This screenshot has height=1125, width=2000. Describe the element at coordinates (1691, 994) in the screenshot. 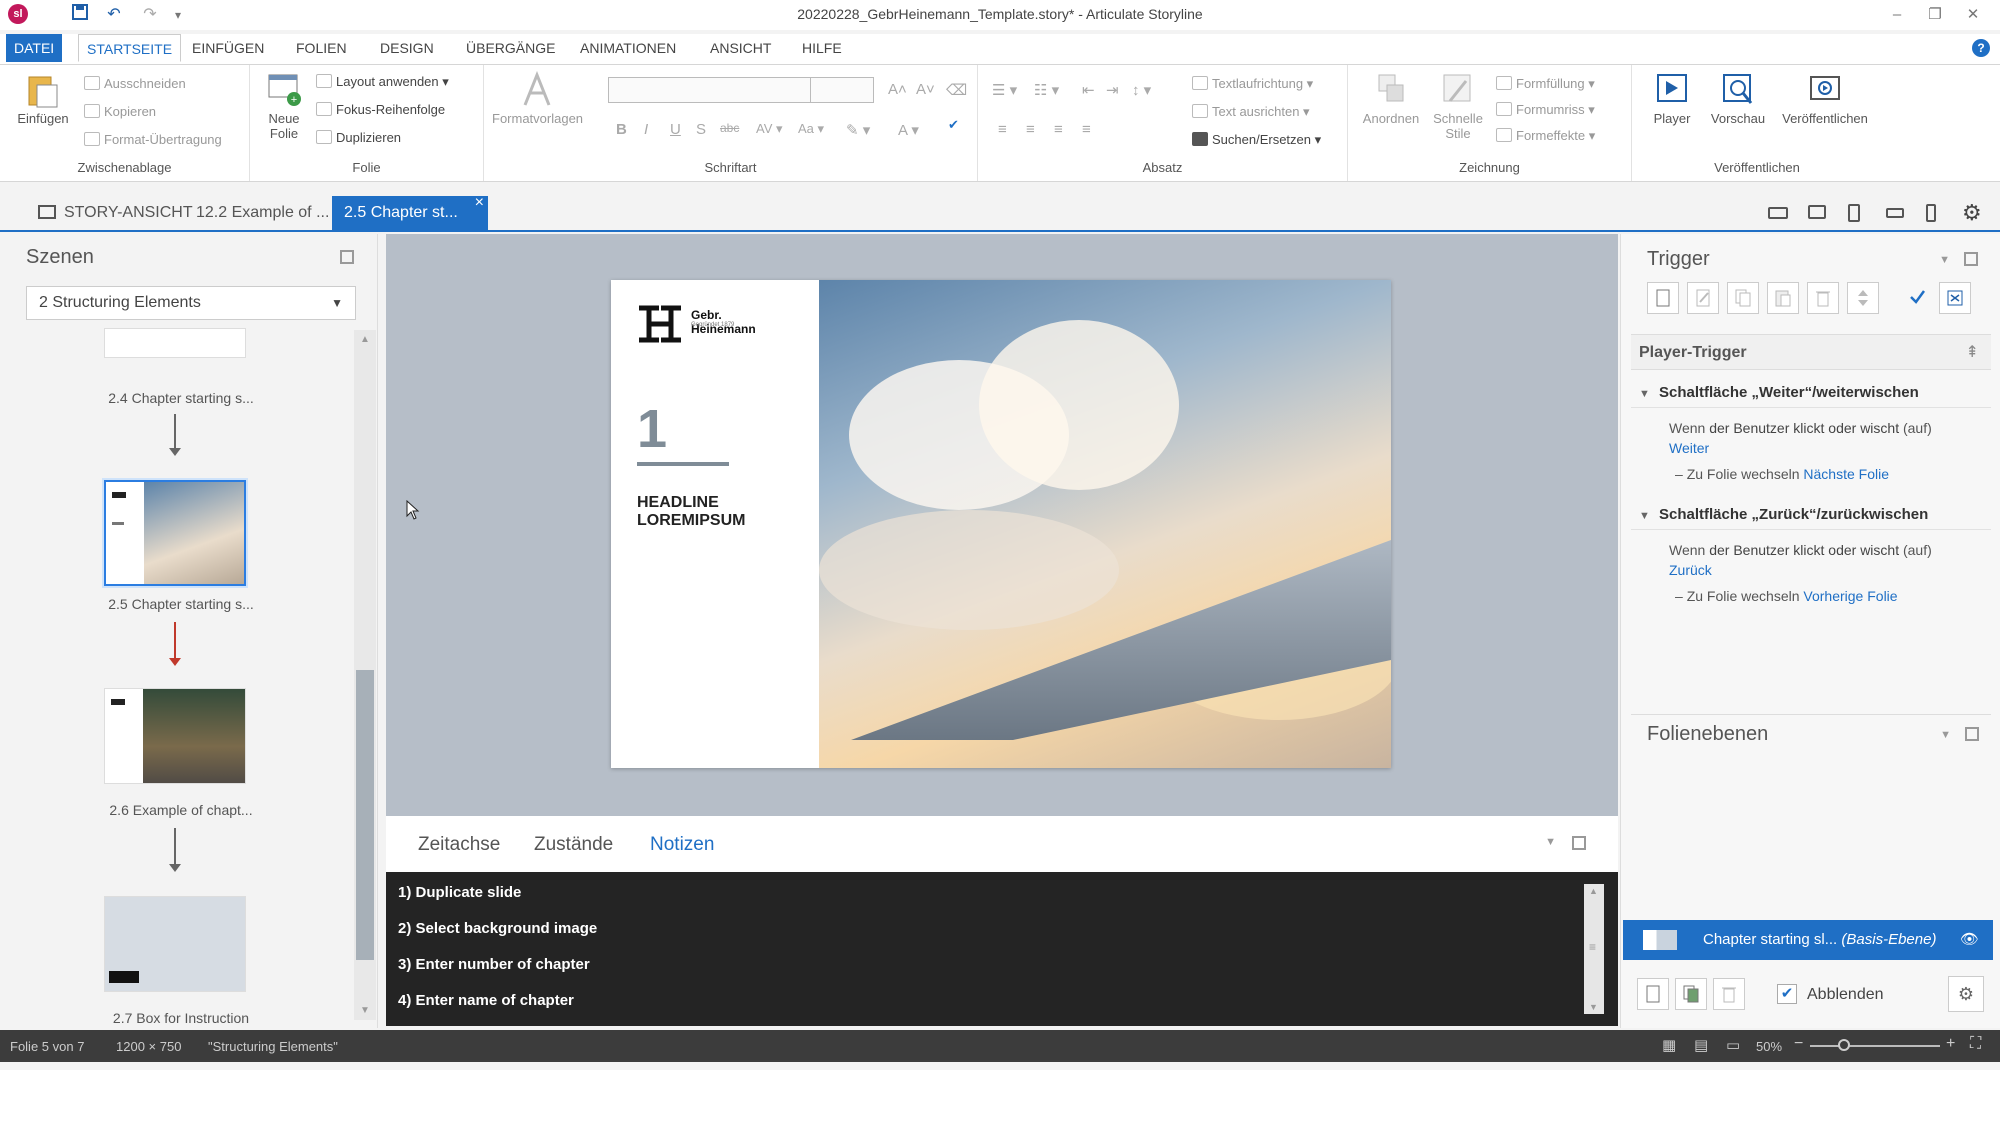

I see `duplicate-layer-button` at that location.